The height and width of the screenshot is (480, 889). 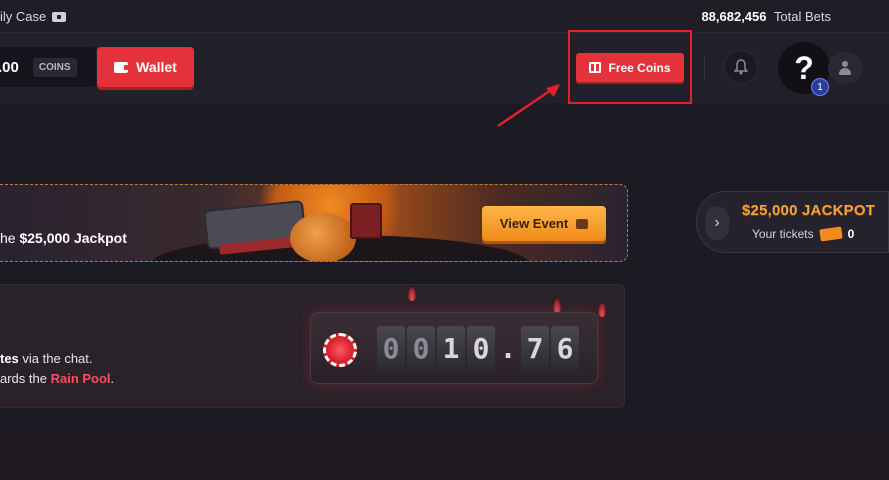 What do you see at coordinates (23, 16) in the screenshot?
I see `daily-case-label: ily Case` at bounding box center [23, 16].